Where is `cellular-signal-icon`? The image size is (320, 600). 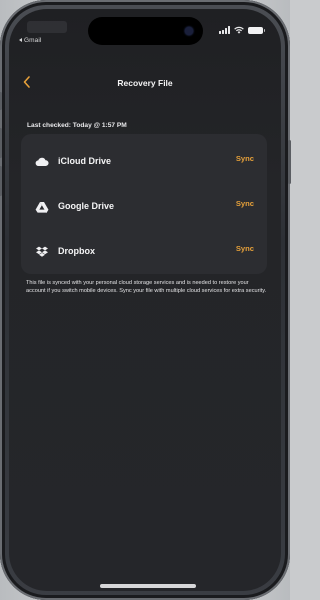 cellular-signal-icon is located at coordinates (224, 30).